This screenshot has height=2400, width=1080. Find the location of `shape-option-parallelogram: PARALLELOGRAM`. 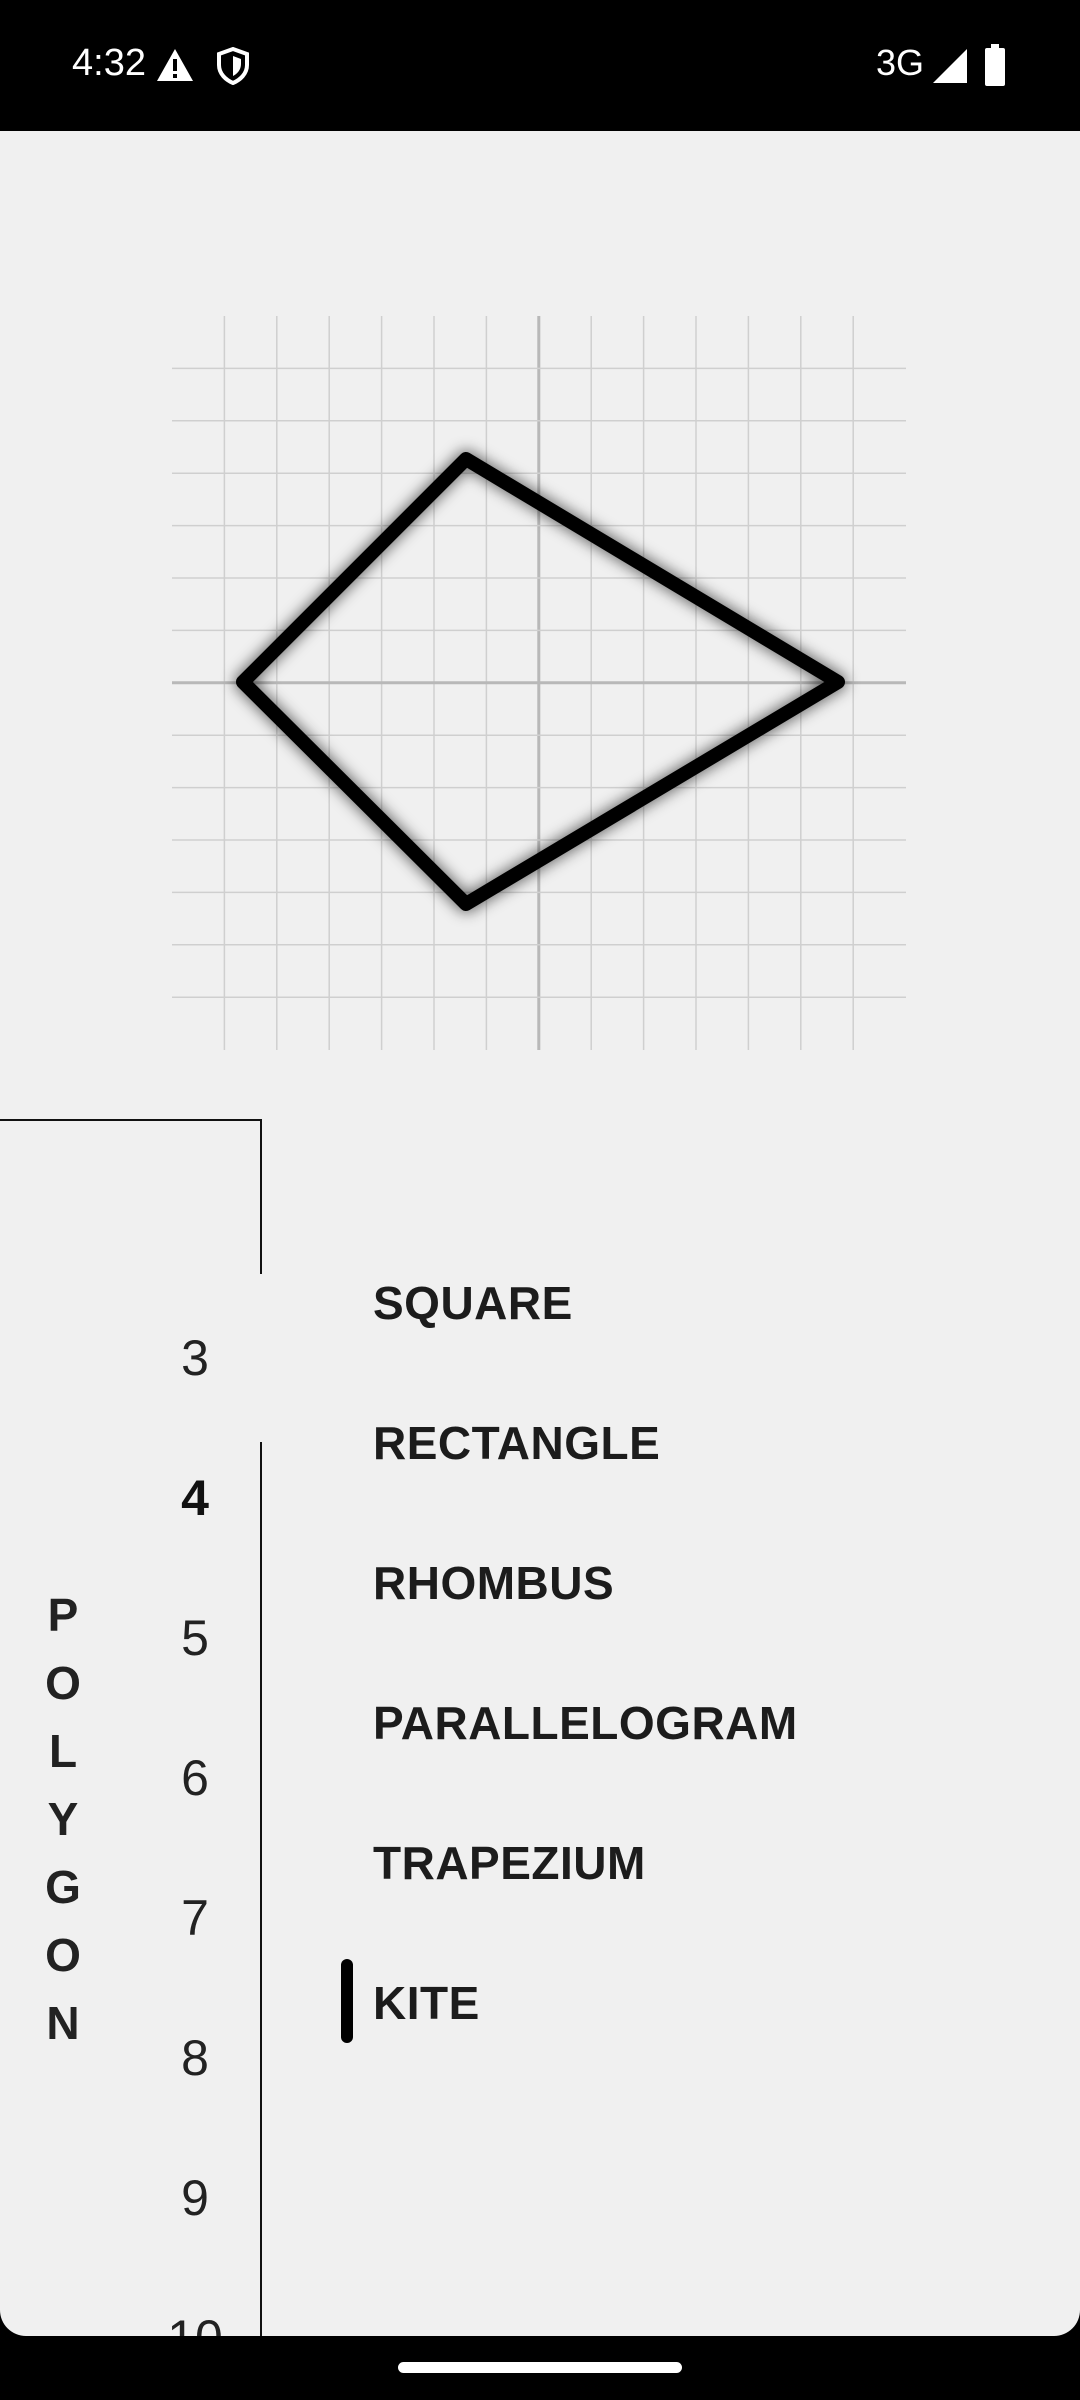

shape-option-parallelogram: PARALLELOGRAM is located at coordinates (585, 1723).